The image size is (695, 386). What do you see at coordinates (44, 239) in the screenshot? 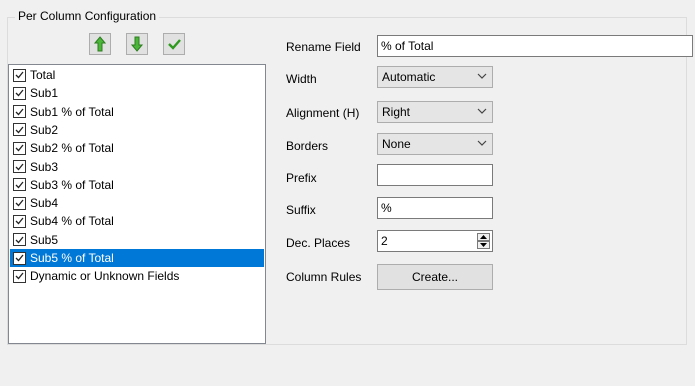
I see `column-item-label: Sub5` at bounding box center [44, 239].